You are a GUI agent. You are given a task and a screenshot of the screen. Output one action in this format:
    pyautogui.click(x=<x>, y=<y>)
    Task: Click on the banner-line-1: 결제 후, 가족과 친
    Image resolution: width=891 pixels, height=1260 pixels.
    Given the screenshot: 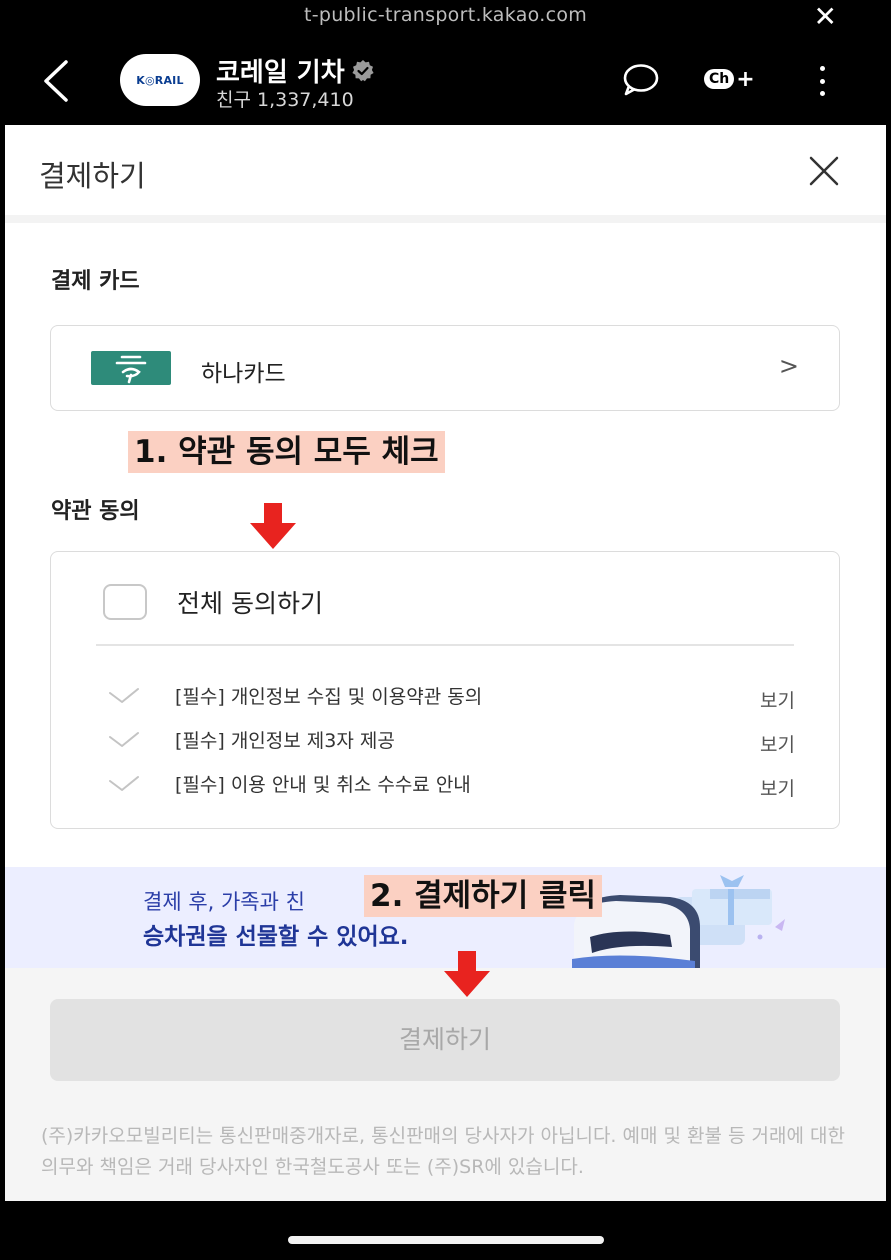 What is the action you would take?
    pyautogui.click(x=224, y=902)
    